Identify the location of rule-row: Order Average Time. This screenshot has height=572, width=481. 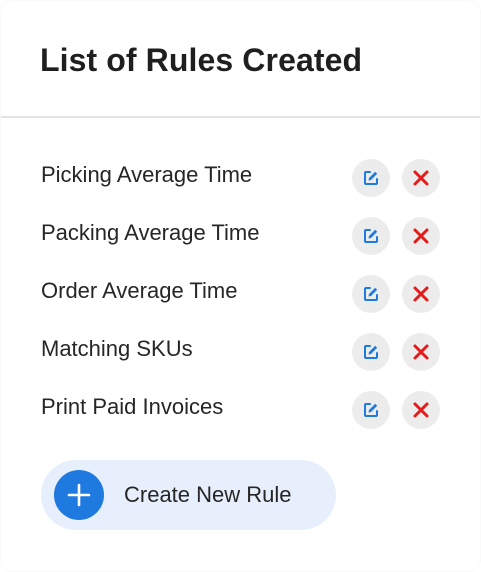
(240, 295).